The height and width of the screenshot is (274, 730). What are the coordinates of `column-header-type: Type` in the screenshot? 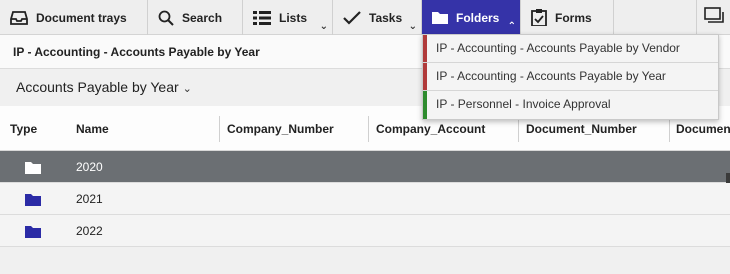 It's located at (23, 129).